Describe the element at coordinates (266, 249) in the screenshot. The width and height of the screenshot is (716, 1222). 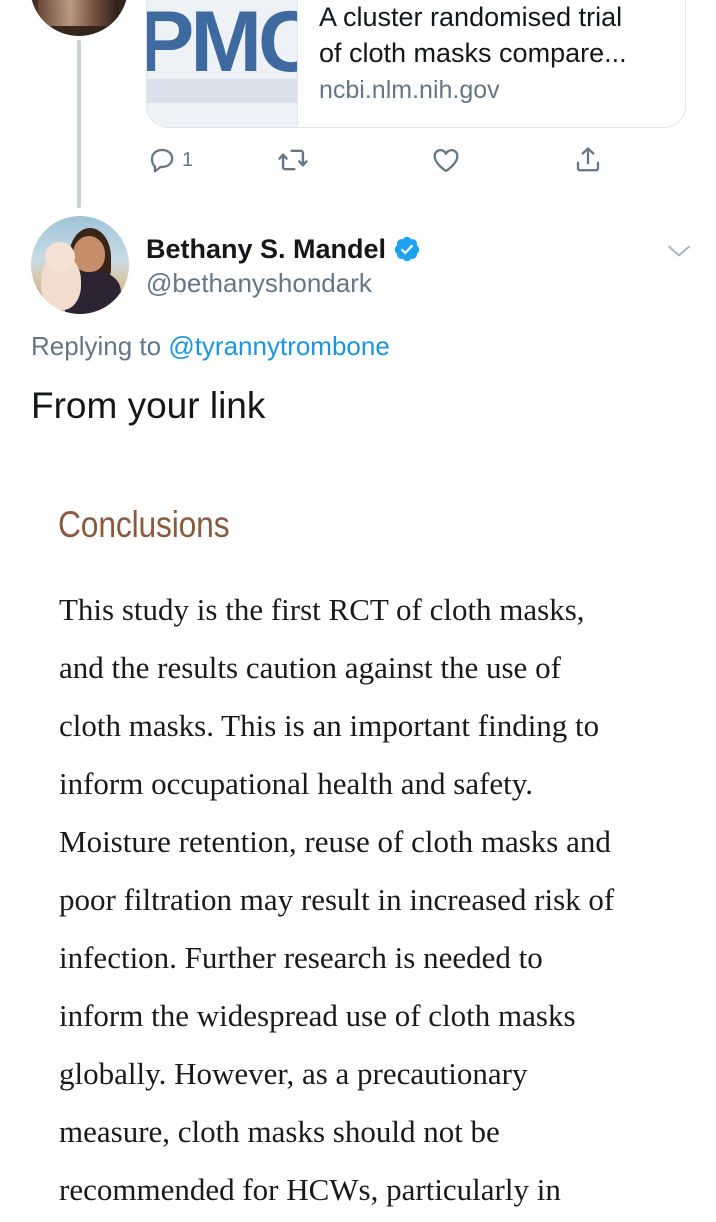
I see `author-display-name: Bethany S. Mandel` at that location.